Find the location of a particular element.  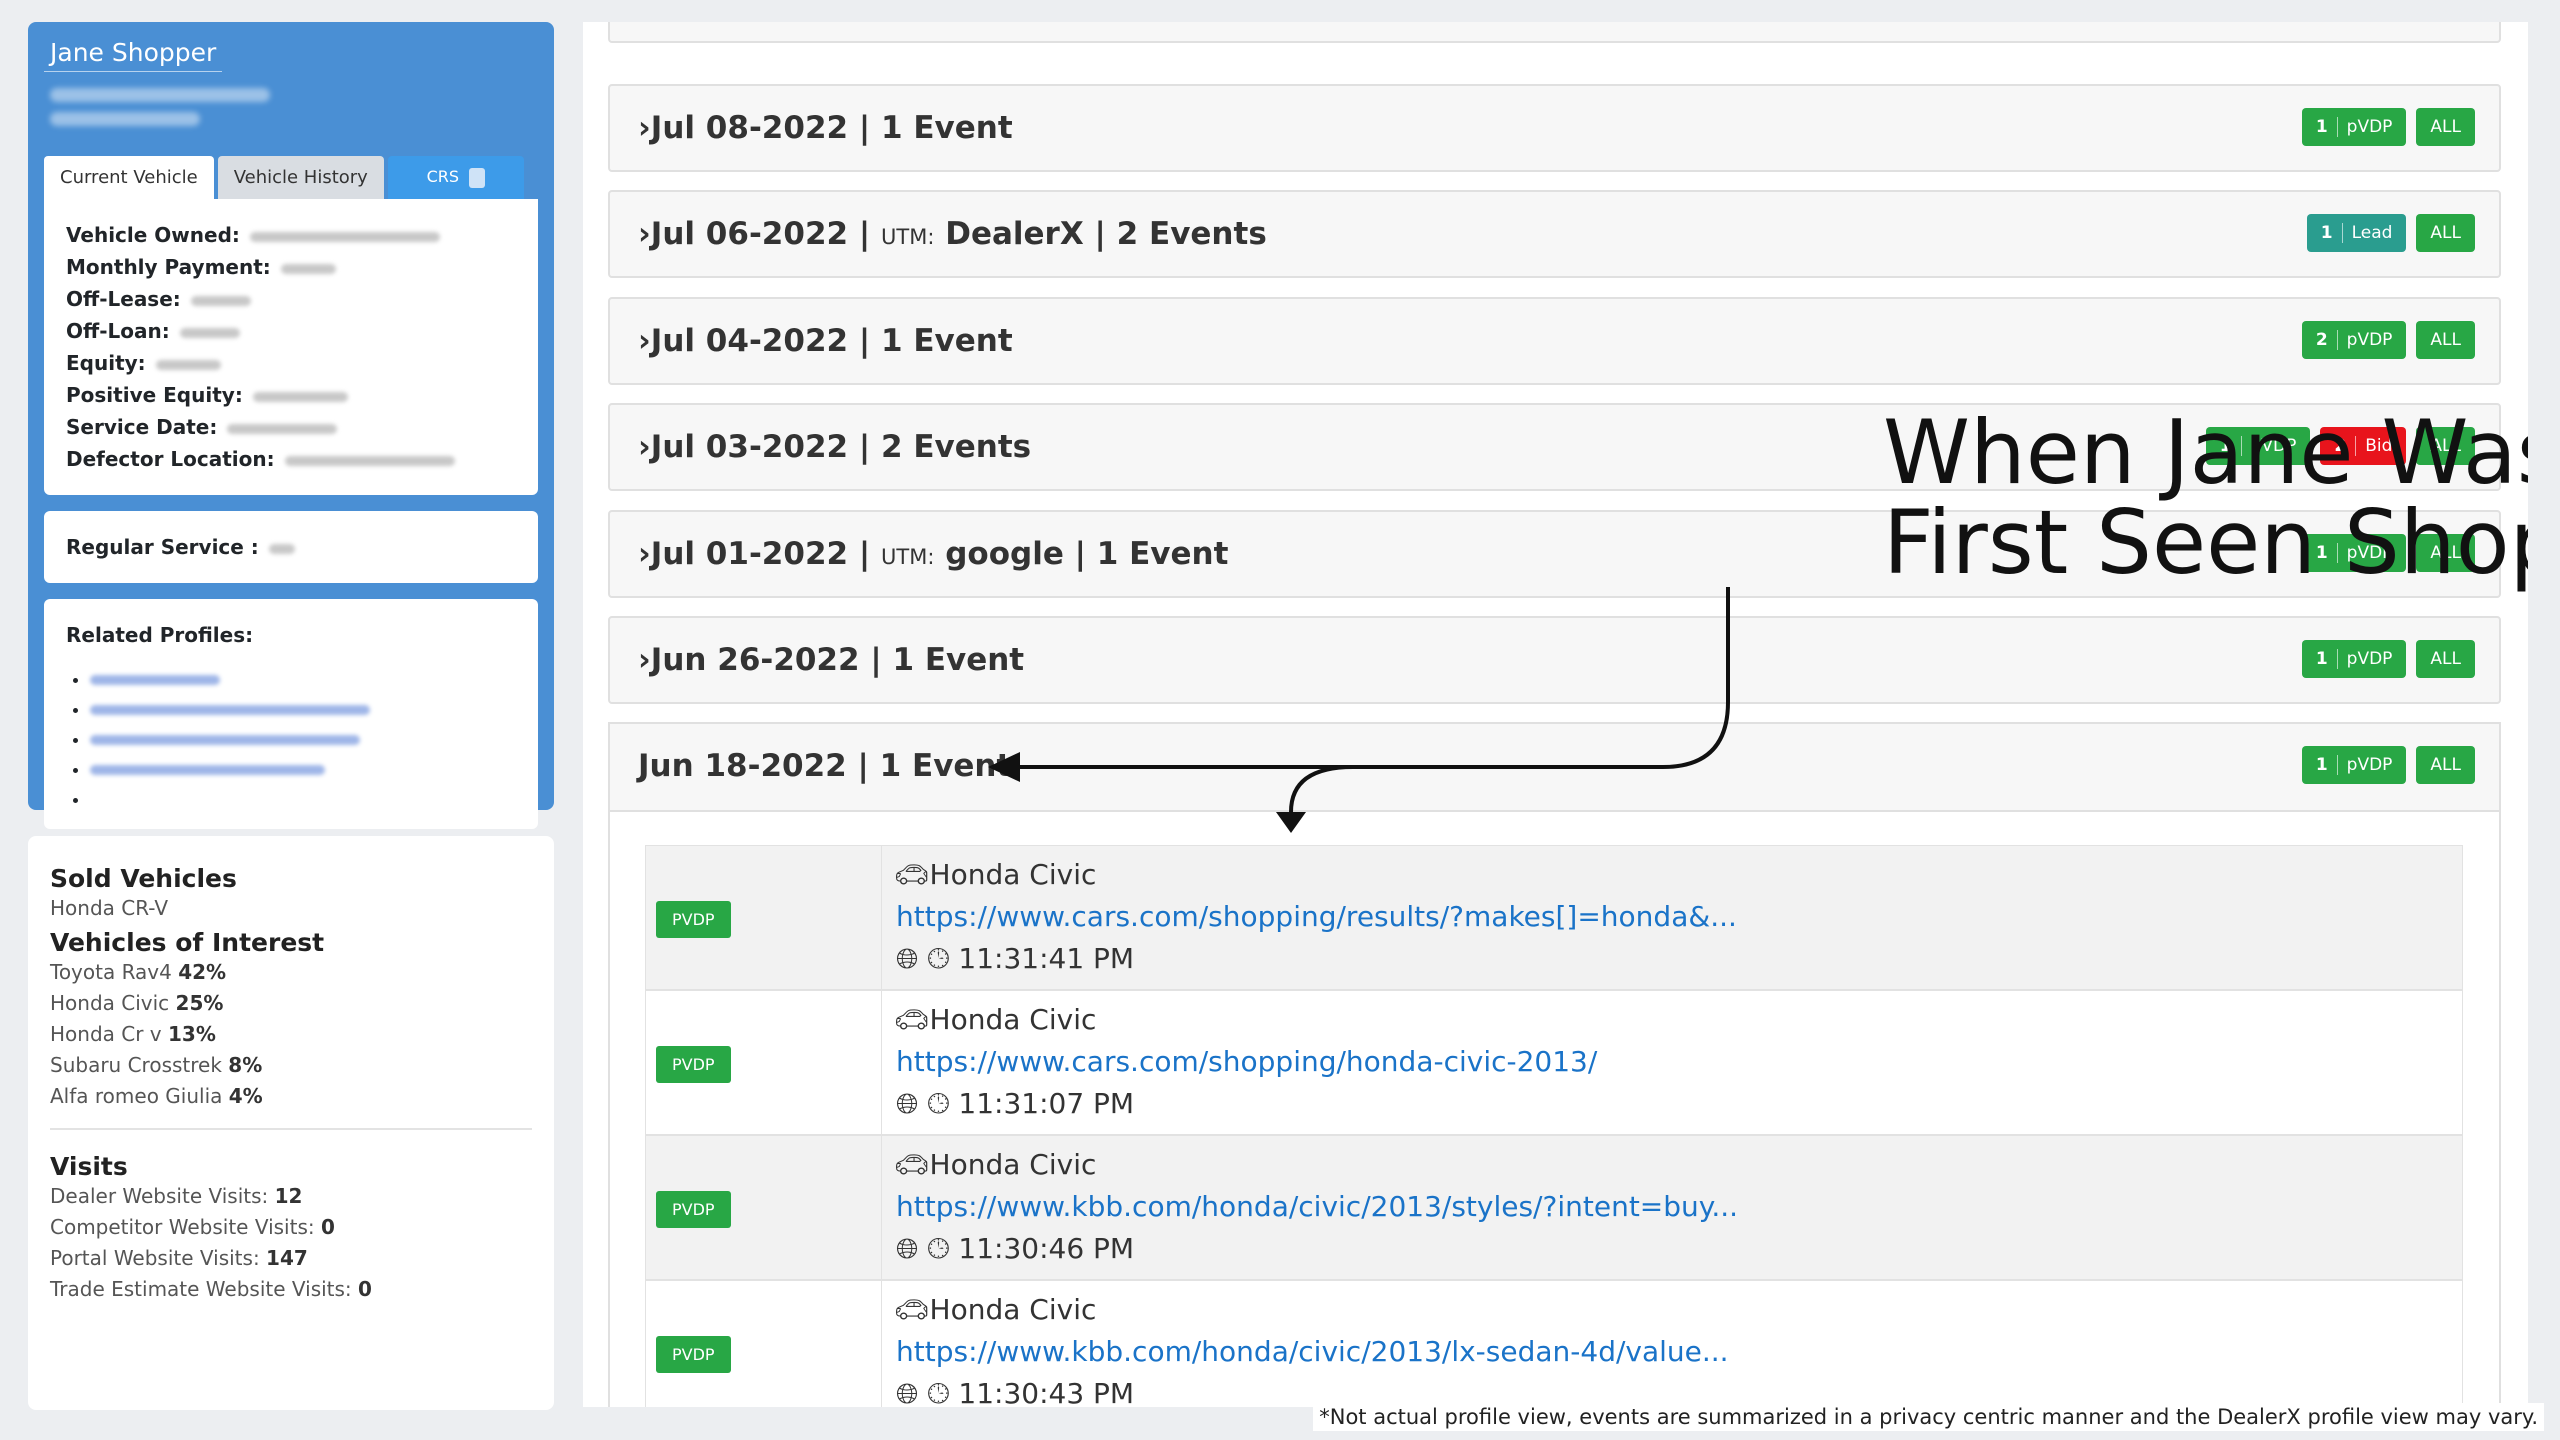

field-regular-service: Regular Service : is located at coordinates (291, 547).